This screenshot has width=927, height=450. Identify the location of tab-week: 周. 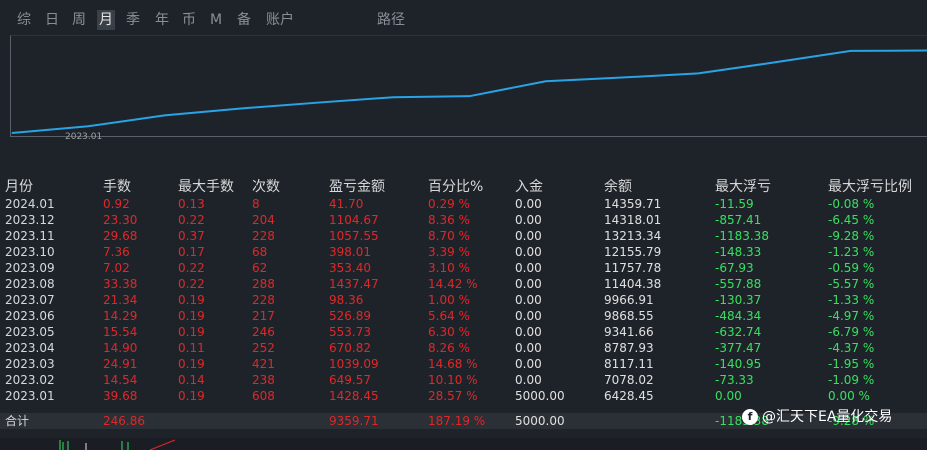
(79, 20).